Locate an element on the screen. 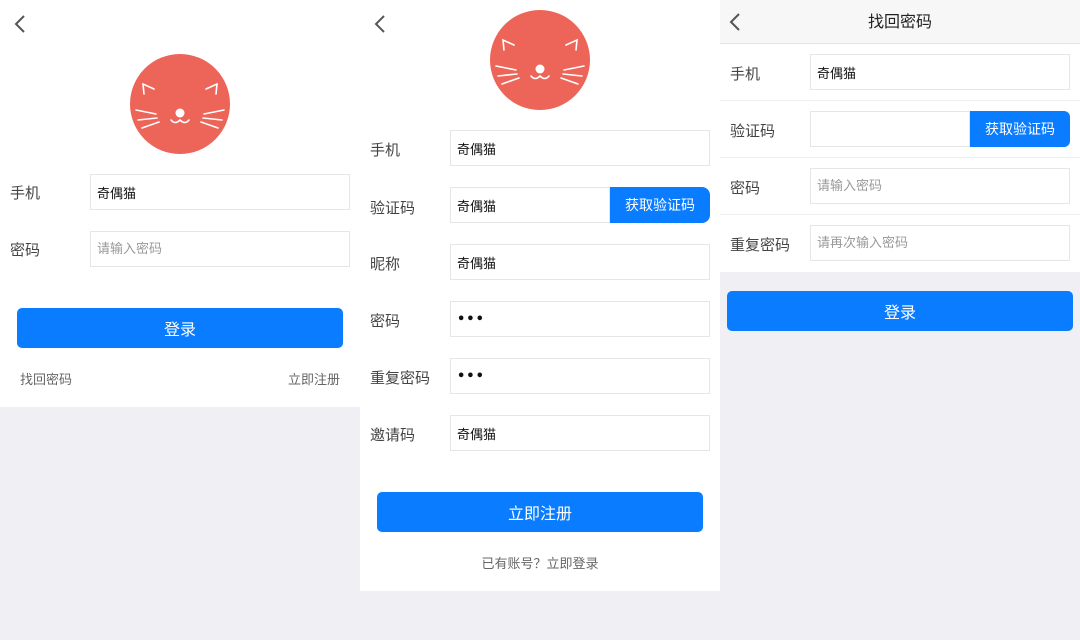 The width and height of the screenshot is (1080, 640). nickname-input is located at coordinates (580, 262).